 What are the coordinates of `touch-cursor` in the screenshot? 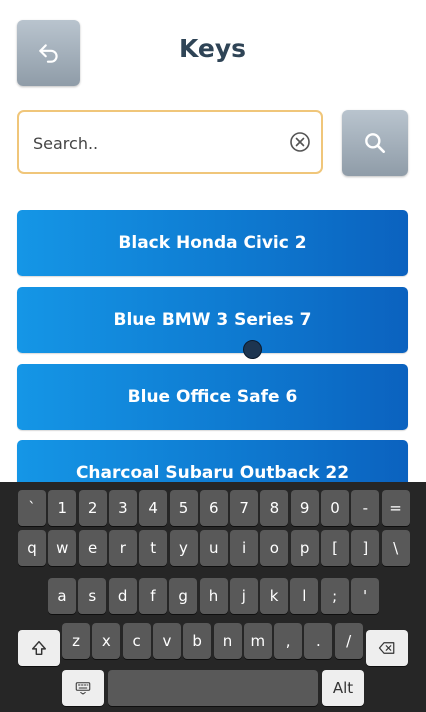 It's located at (252, 349).